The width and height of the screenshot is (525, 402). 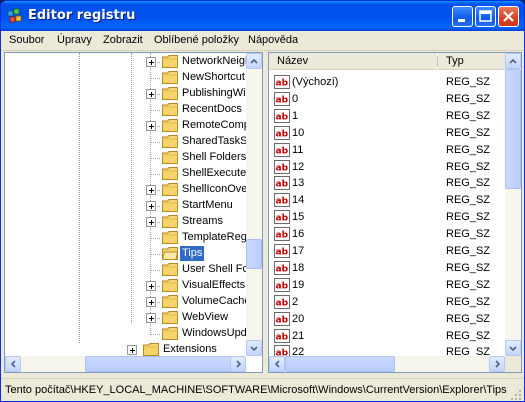 I want to click on tree-scroll-down-button, so click(x=254, y=348).